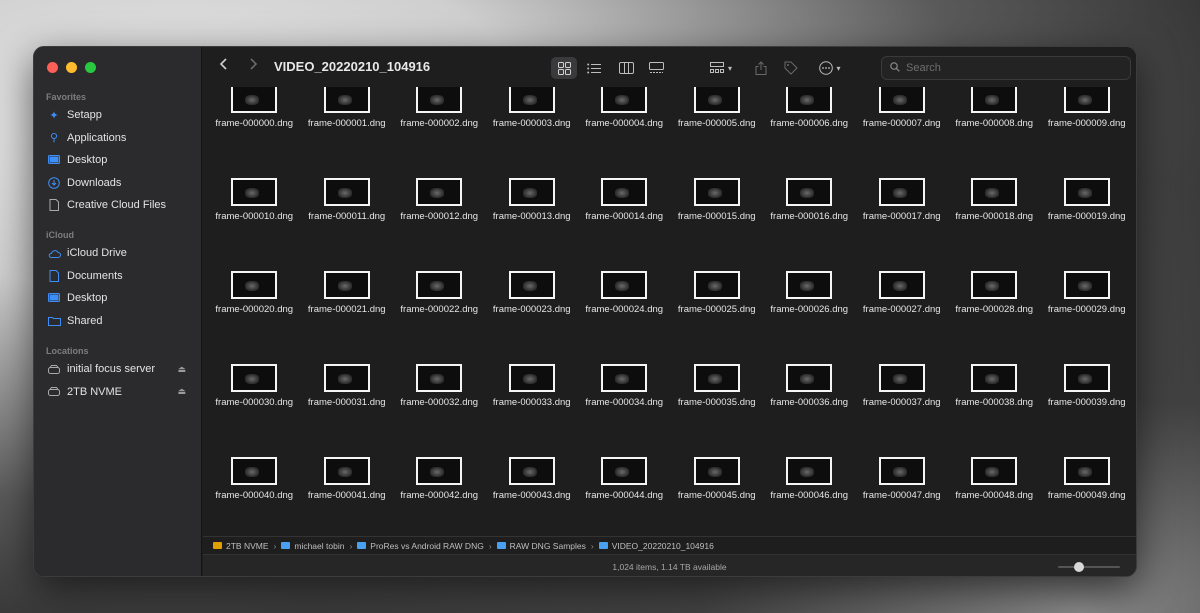 This screenshot has height=613, width=1200. I want to click on file-item: frame-000037.dng, so click(902, 370).